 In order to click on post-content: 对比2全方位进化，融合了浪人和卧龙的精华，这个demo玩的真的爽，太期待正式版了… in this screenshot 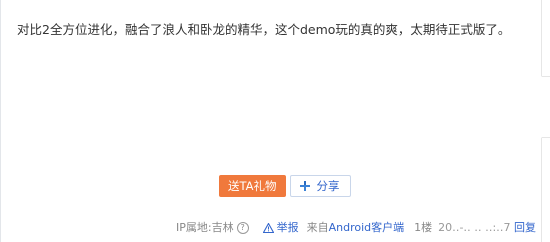, I will do `click(264, 29)`.